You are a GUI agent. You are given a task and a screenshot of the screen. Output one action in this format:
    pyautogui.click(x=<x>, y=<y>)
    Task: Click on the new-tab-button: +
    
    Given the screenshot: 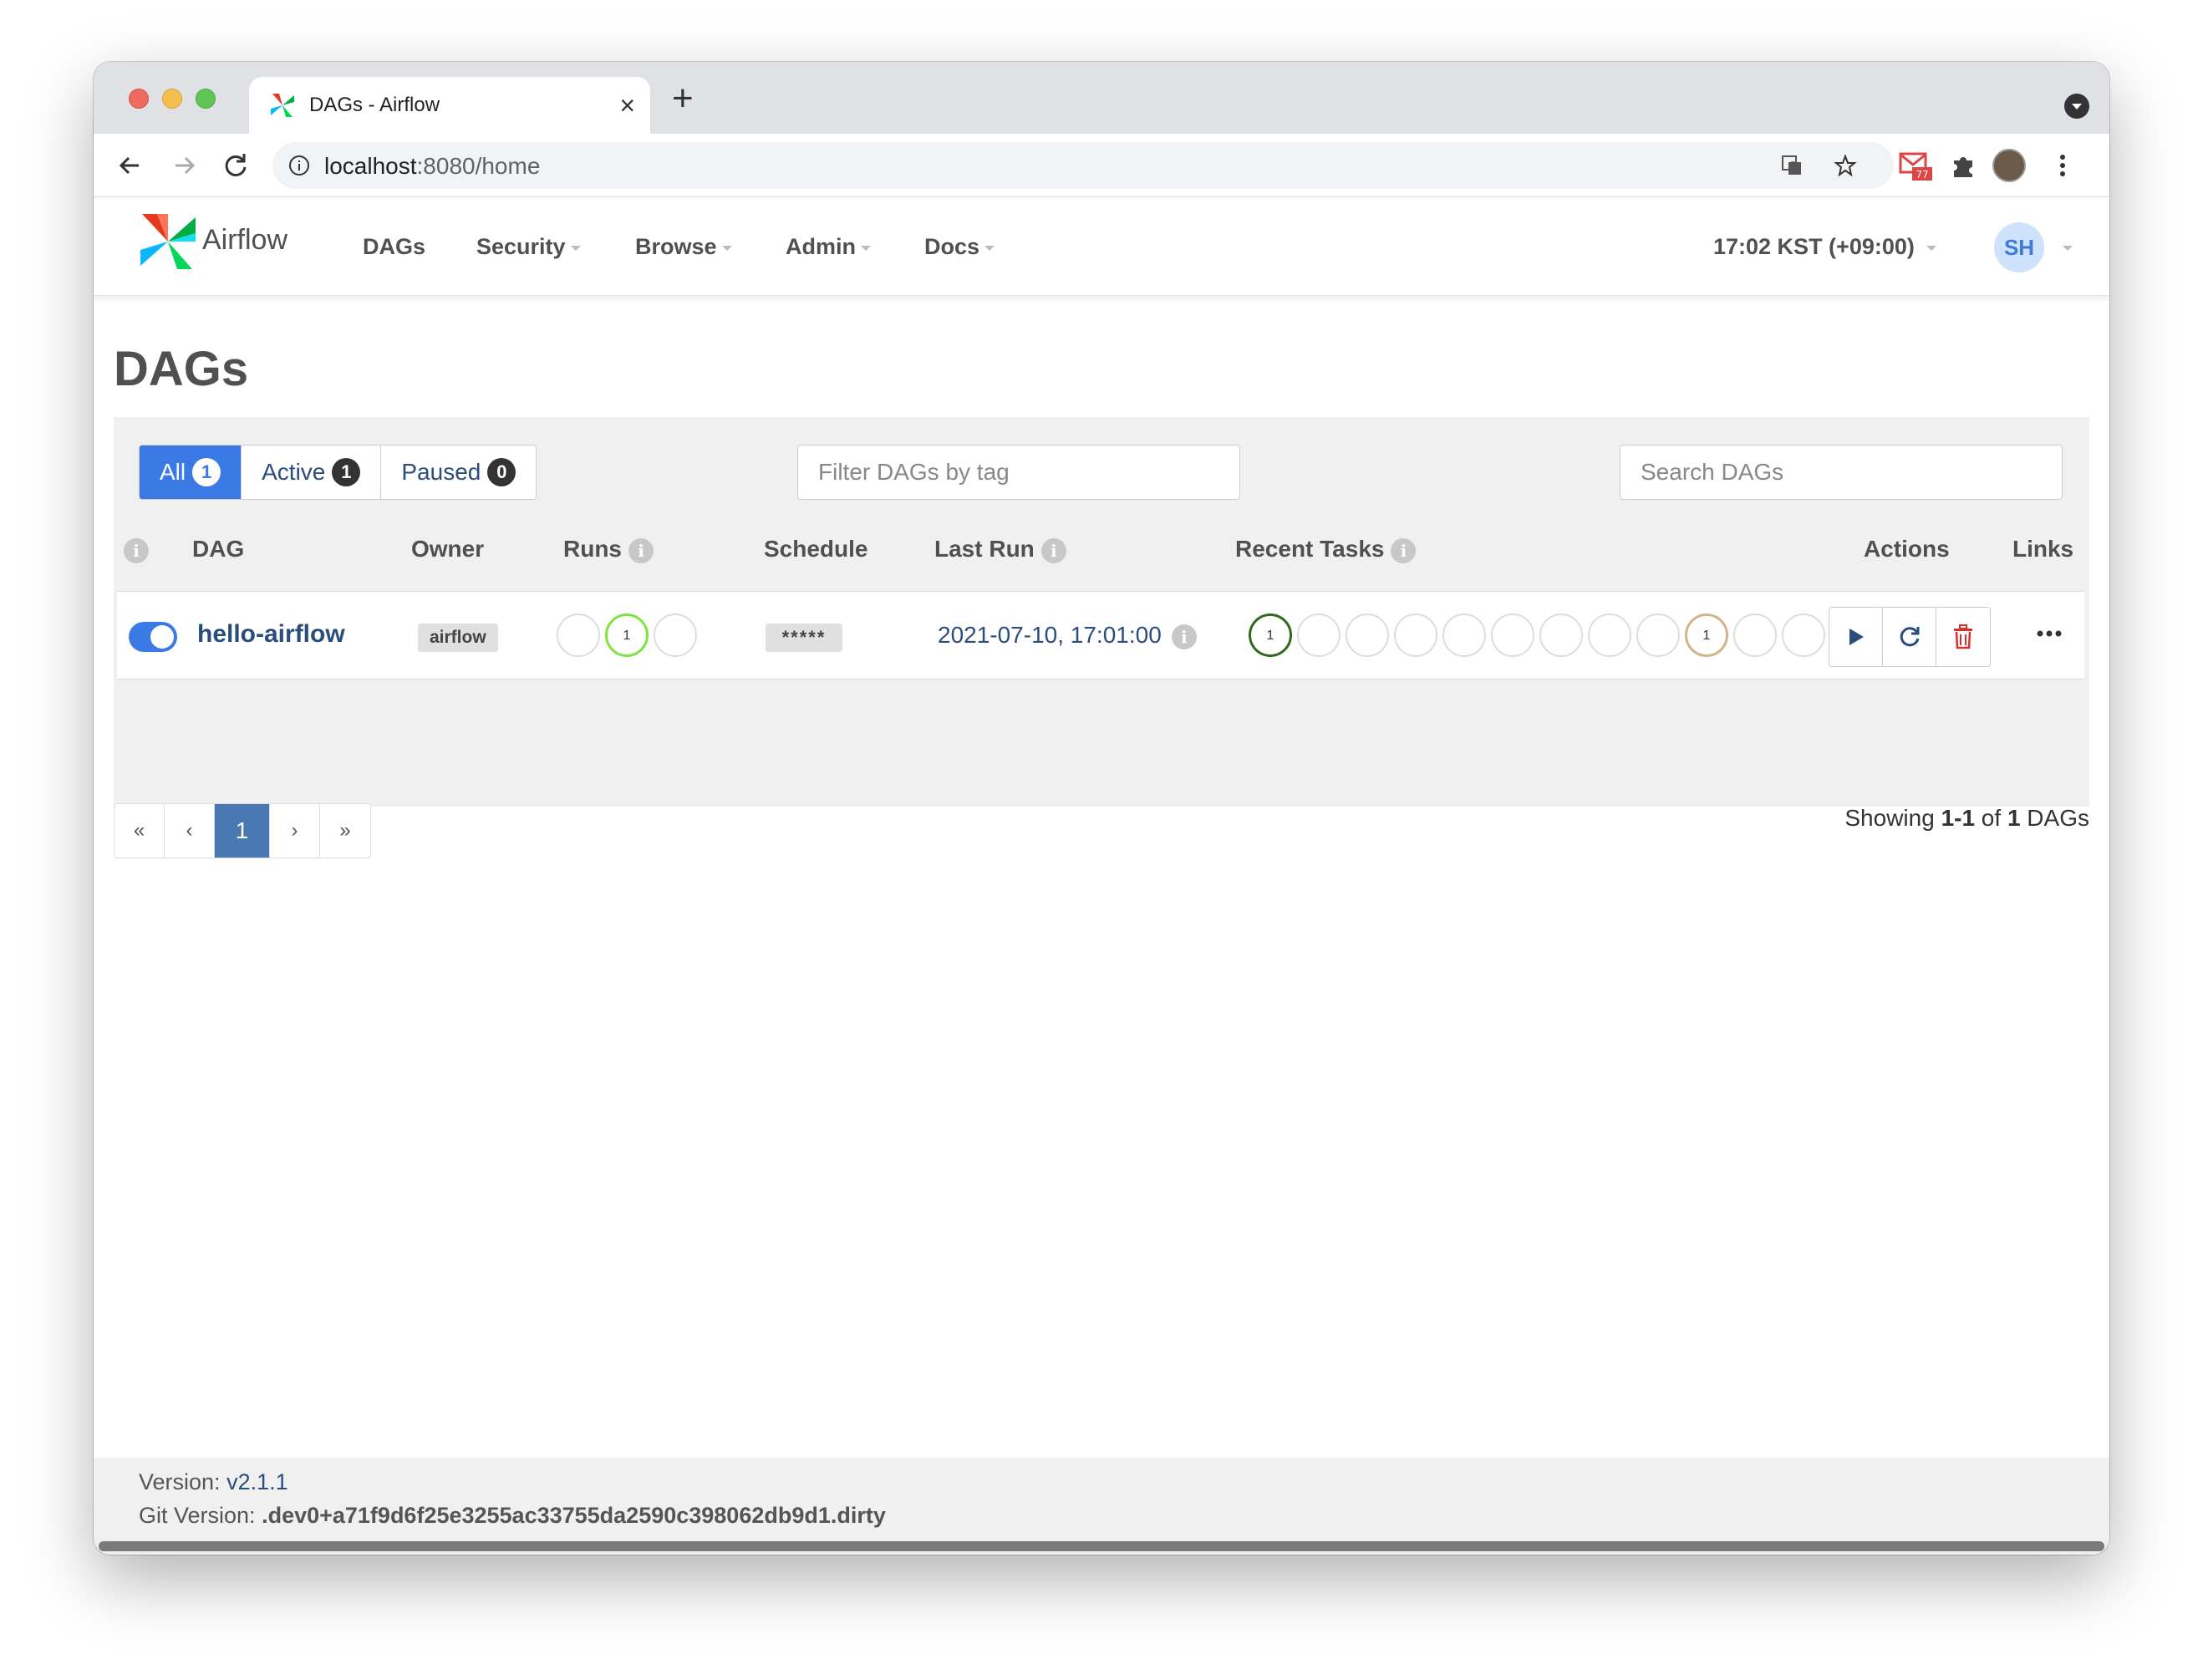 What is the action you would take?
    pyautogui.click(x=683, y=98)
    